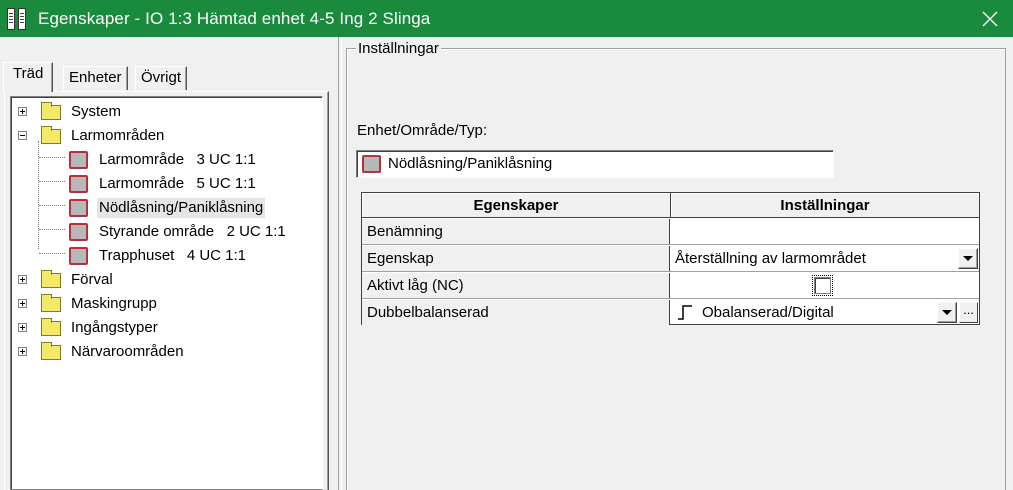 The width and height of the screenshot is (1013, 490). What do you see at coordinates (127, 351) in the screenshot?
I see `tree-item-label: Närvaroområden` at bounding box center [127, 351].